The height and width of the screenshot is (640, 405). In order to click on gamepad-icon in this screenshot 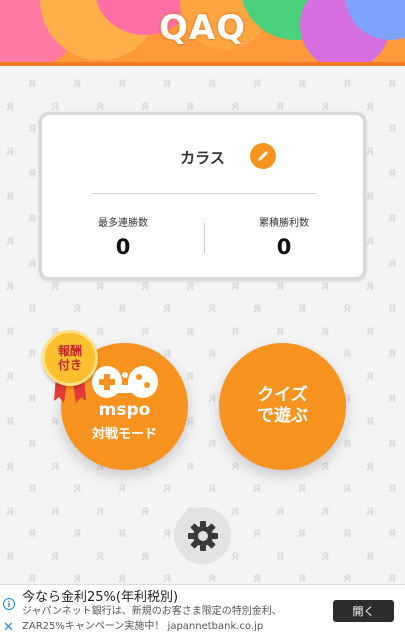, I will do `click(125, 382)`.